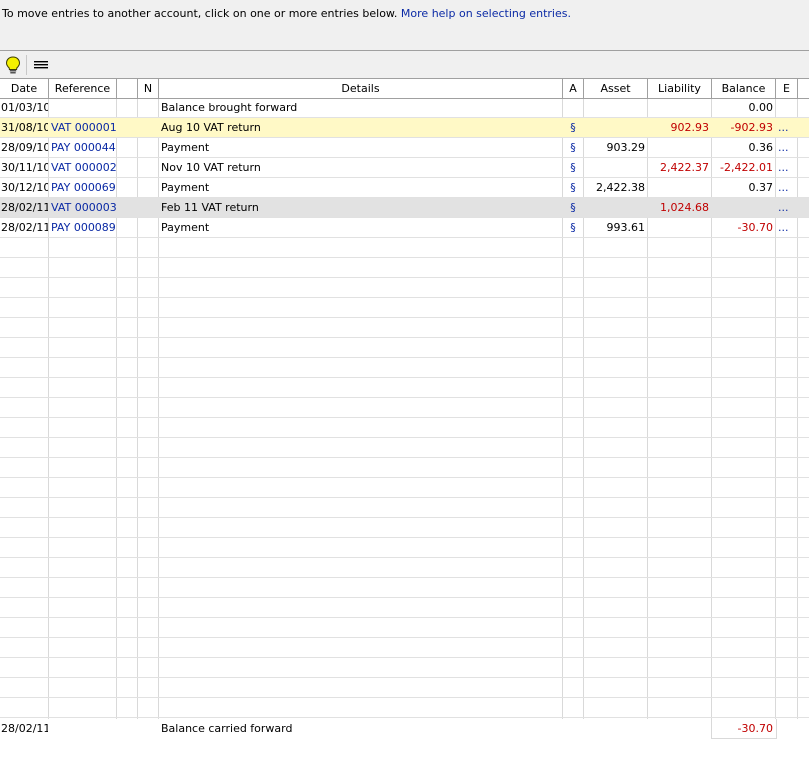 This screenshot has height=759, width=809. I want to click on cell-date: 30/11/10, so click(24, 167).